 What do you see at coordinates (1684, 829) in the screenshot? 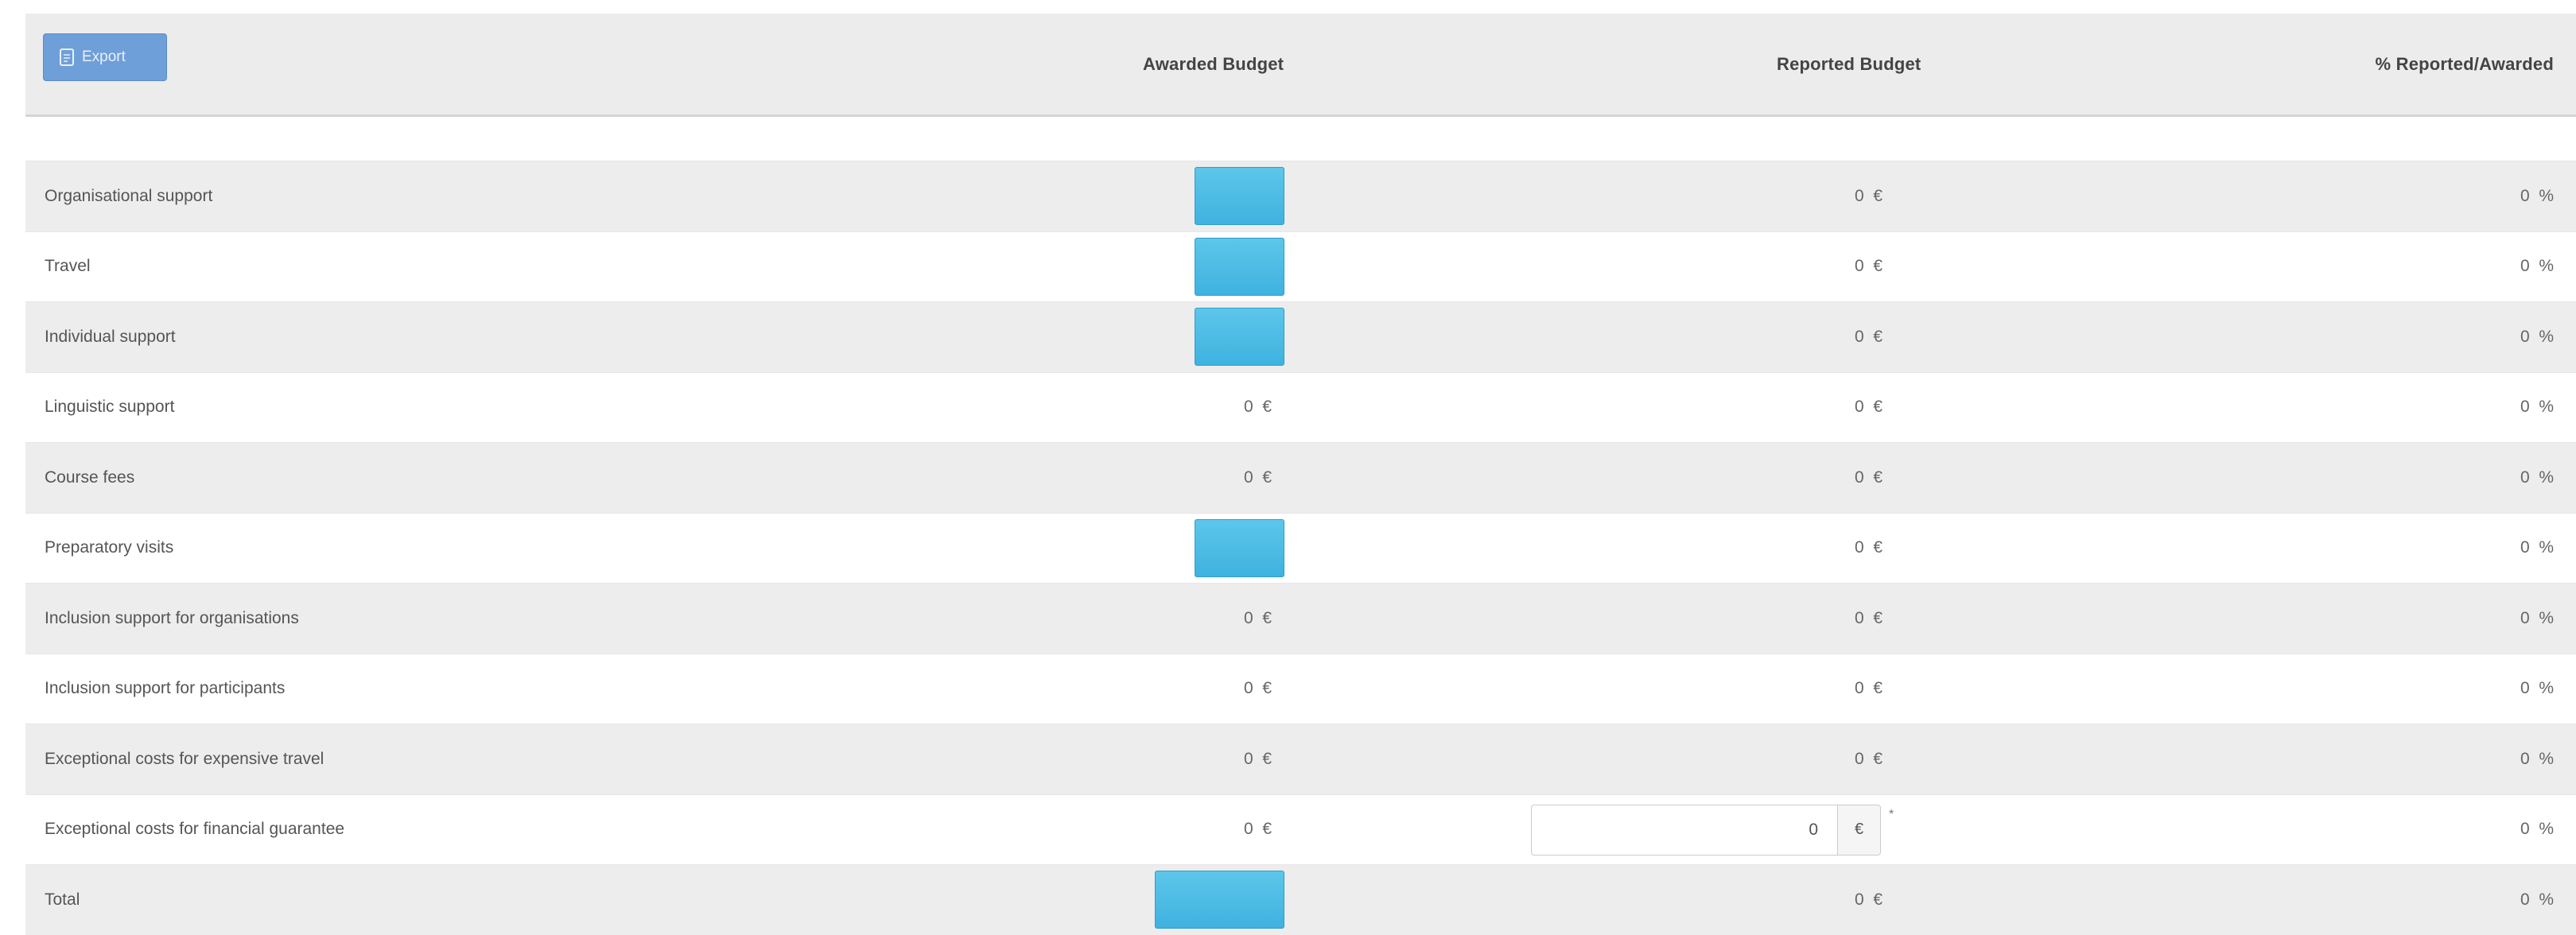
I see `reported-amount-input` at bounding box center [1684, 829].